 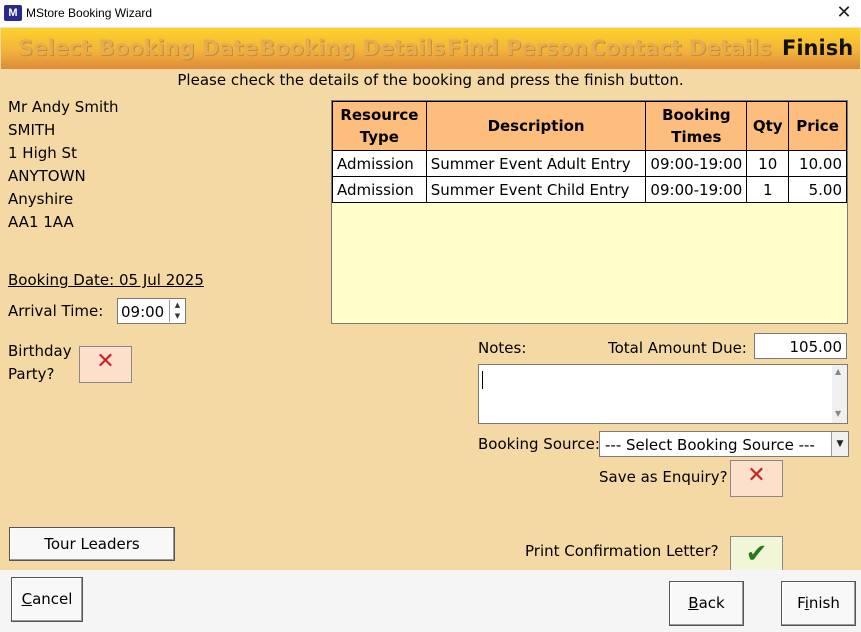 I want to click on checkmark-icon: ✔, so click(x=756, y=554).